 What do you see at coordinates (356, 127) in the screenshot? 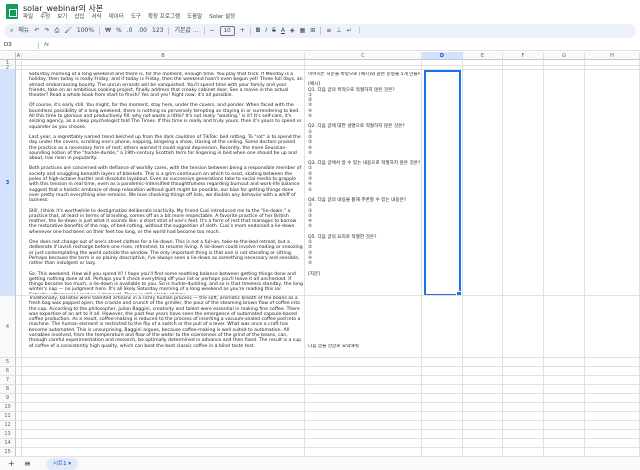
I see `question-line: Q2. 다음 글에 대한 설명으로 적절하지 않은 것은?` at bounding box center [356, 127].